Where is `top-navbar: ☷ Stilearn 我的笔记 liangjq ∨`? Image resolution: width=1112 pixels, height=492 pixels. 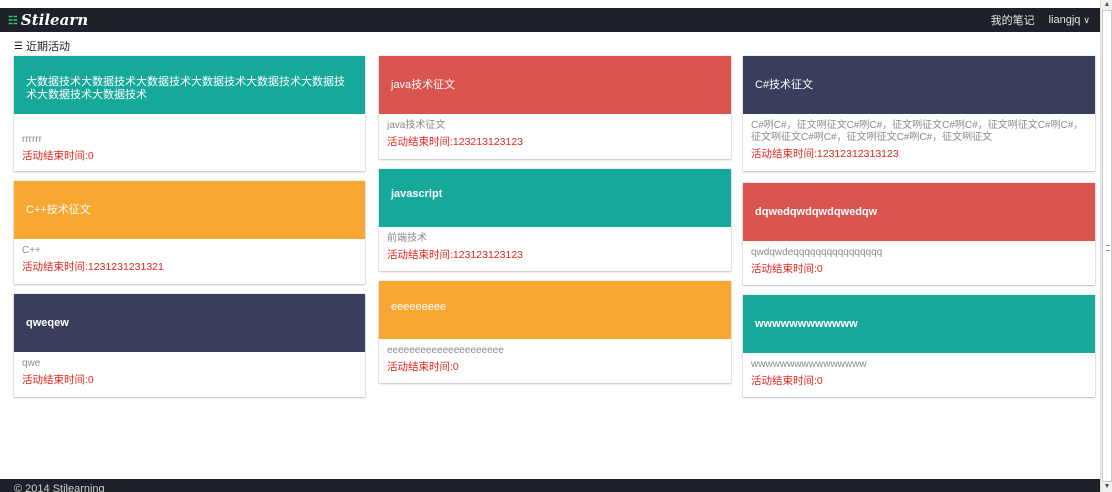 top-navbar: ☷ Stilearn 我的笔记 liangjq ∨ is located at coordinates (550, 20).